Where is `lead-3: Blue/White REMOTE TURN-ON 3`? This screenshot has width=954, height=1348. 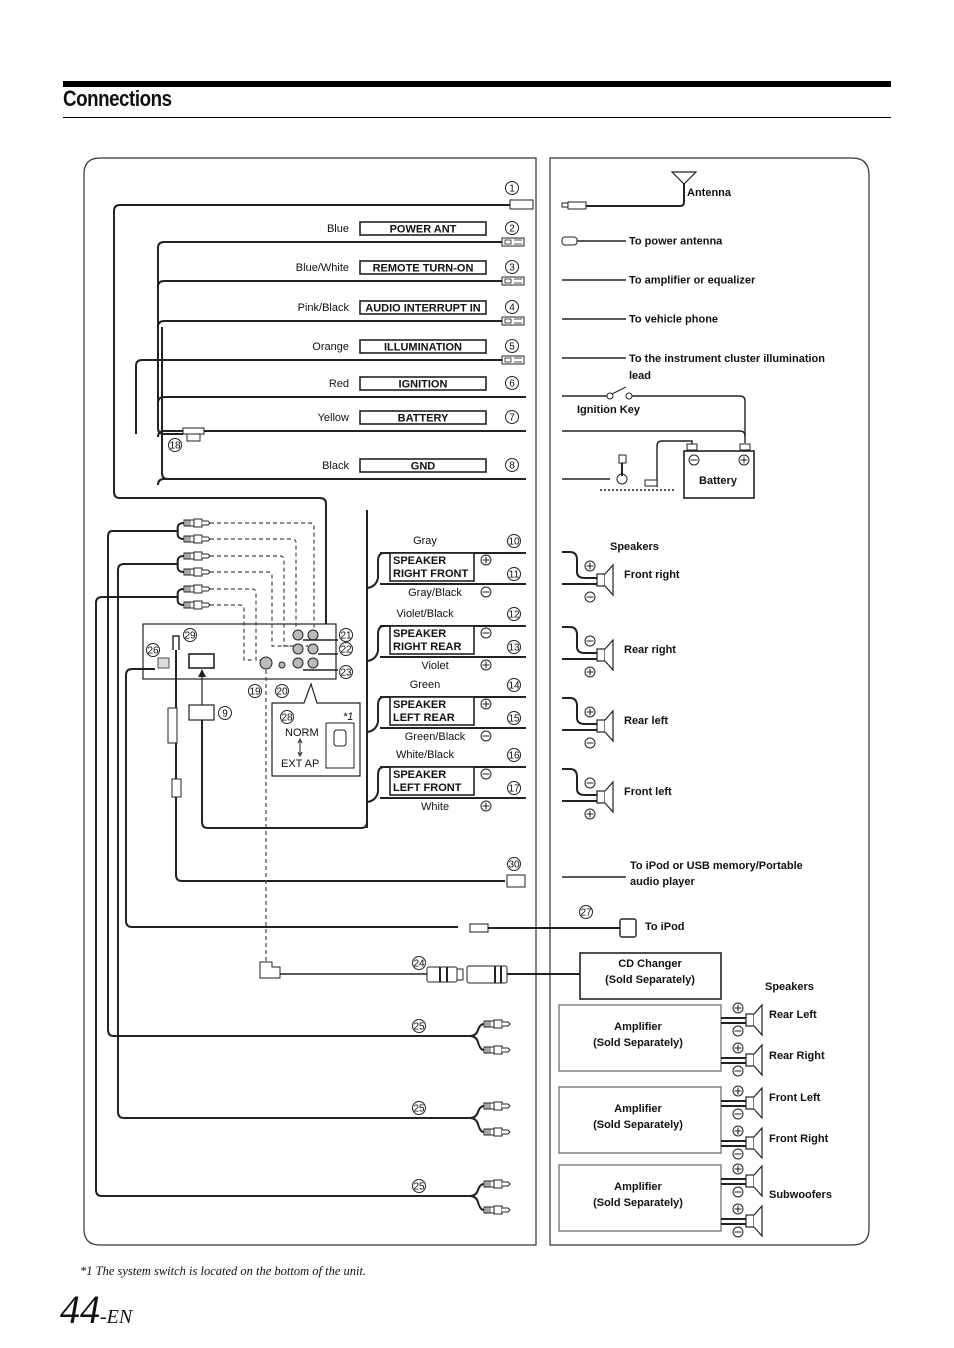
lead-3: Blue/White REMOTE TURN-ON 3 is located at coordinates (341, 274).